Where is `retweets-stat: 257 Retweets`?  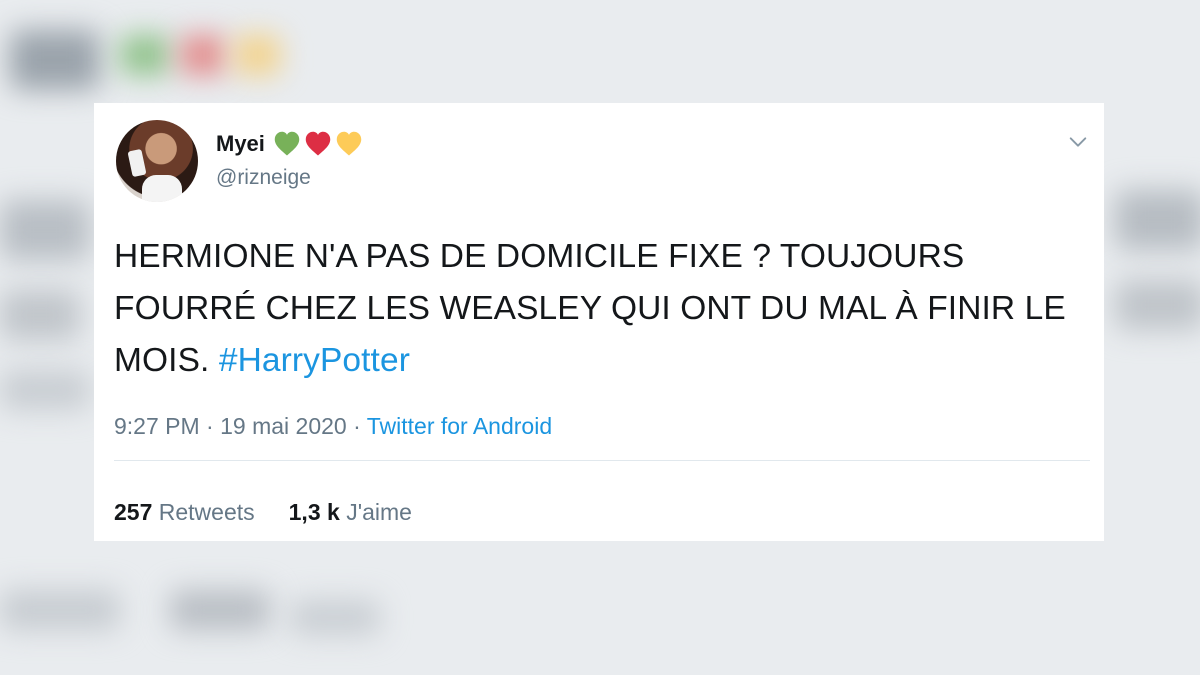
retweets-stat: 257 Retweets is located at coordinates (184, 512).